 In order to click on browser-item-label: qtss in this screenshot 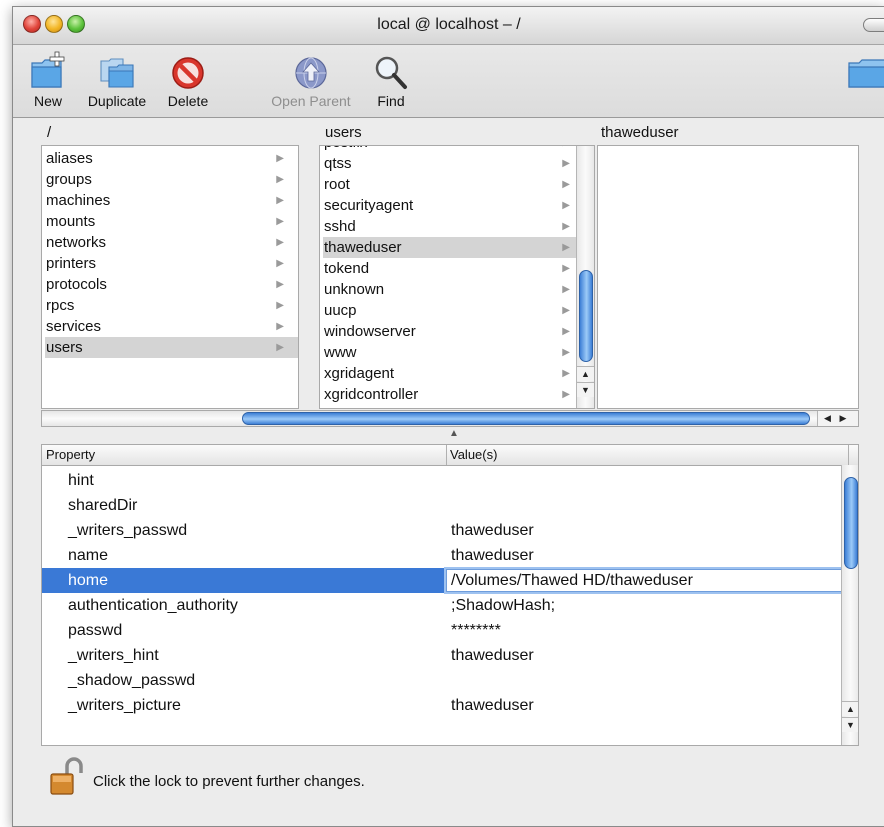, I will do `click(338, 163)`.